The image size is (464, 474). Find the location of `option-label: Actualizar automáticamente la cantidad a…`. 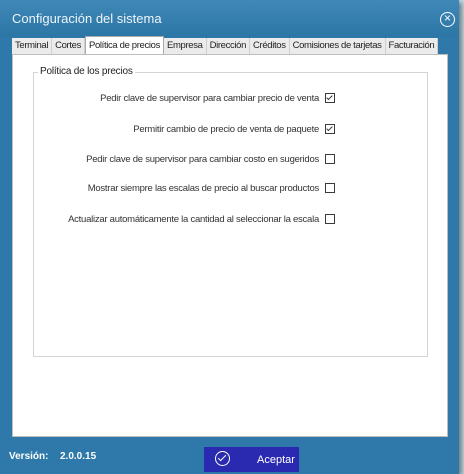

option-label: Actualizar automáticamente la cantidad a… is located at coordinates (193, 219).